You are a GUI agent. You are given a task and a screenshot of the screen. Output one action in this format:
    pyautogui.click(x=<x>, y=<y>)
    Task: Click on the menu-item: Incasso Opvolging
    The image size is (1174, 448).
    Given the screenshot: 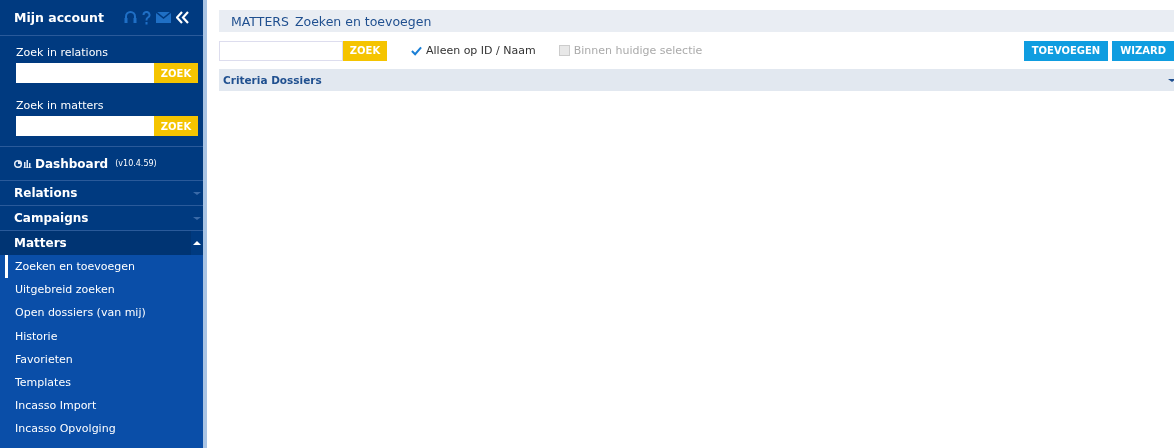 What is the action you would take?
    pyautogui.click(x=104, y=429)
    